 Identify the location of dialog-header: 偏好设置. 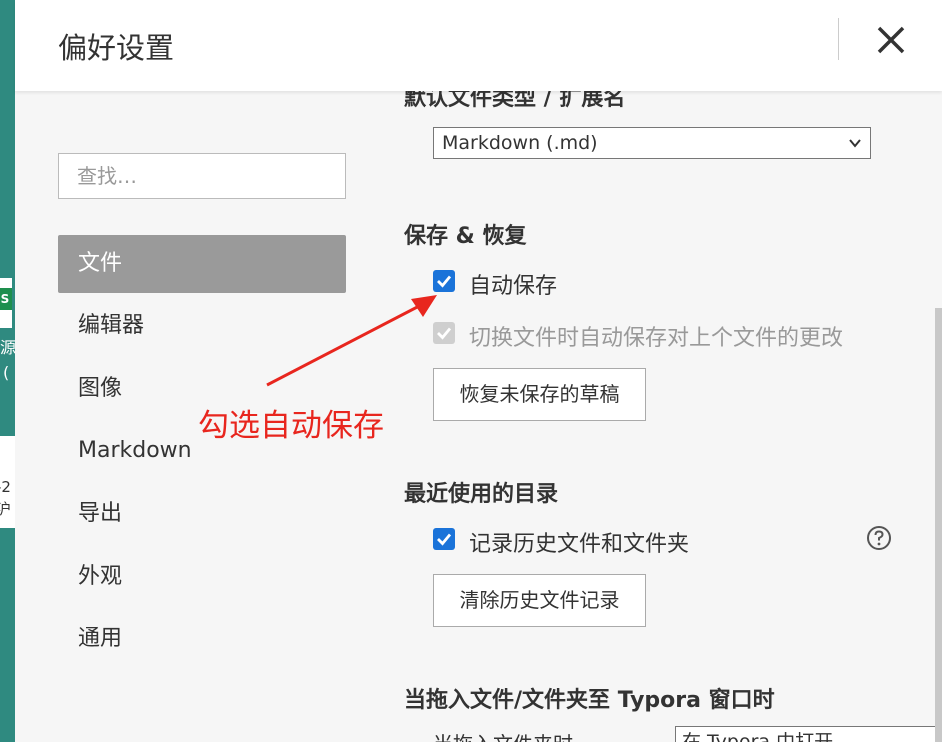
(478, 45).